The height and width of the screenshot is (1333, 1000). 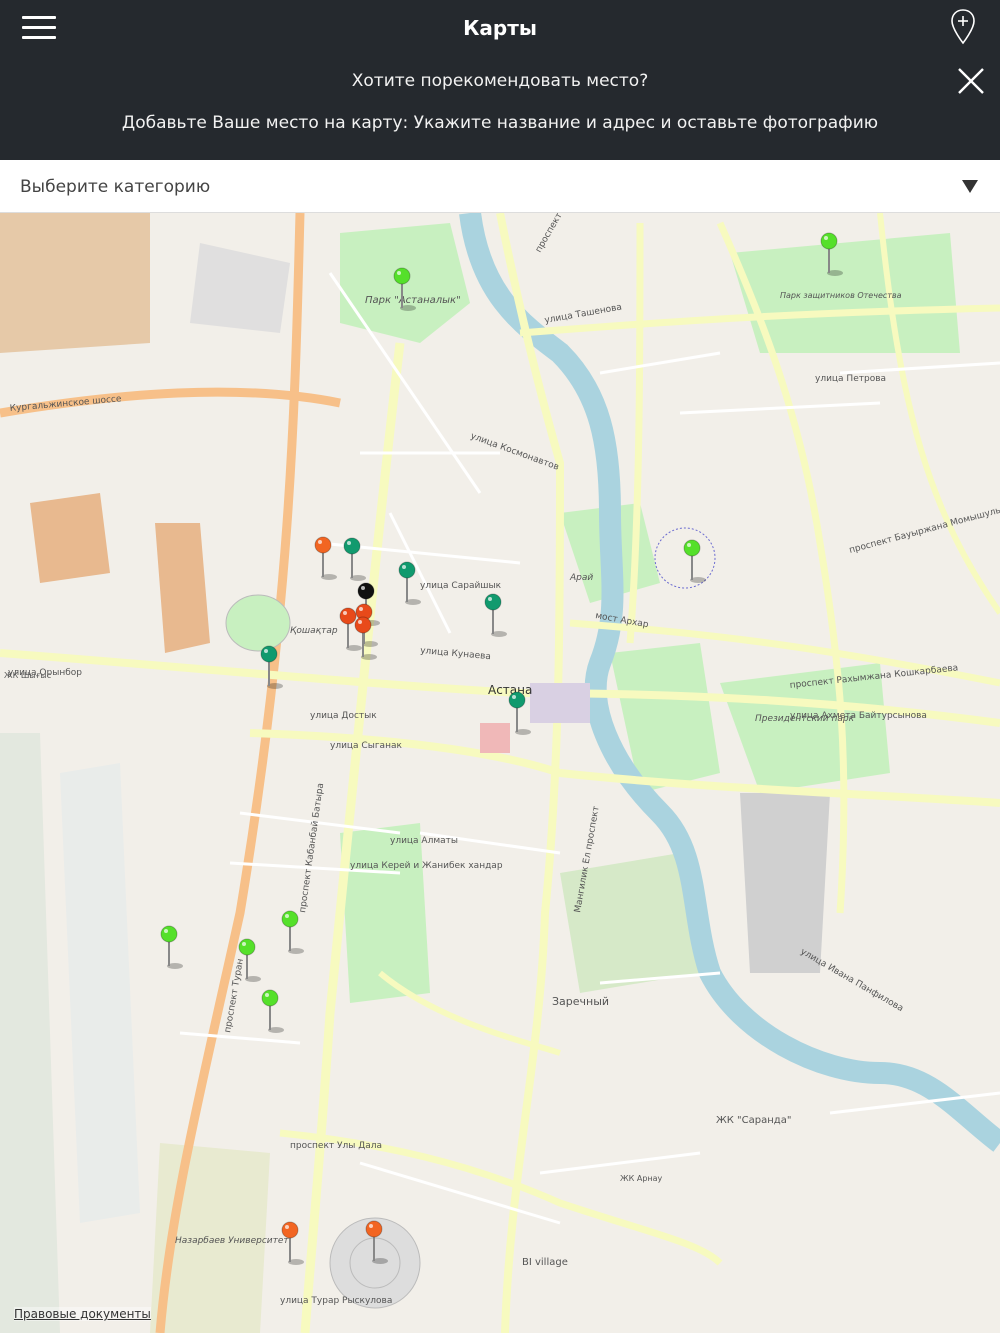 I want to click on place-label: Парк "Астаналык", so click(x=413, y=300).